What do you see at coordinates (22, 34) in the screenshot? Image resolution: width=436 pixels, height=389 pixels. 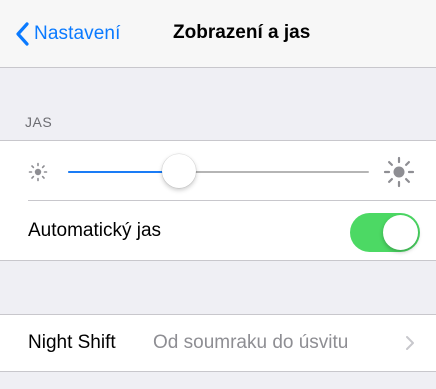 I see `chevron-left-icon` at bounding box center [22, 34].